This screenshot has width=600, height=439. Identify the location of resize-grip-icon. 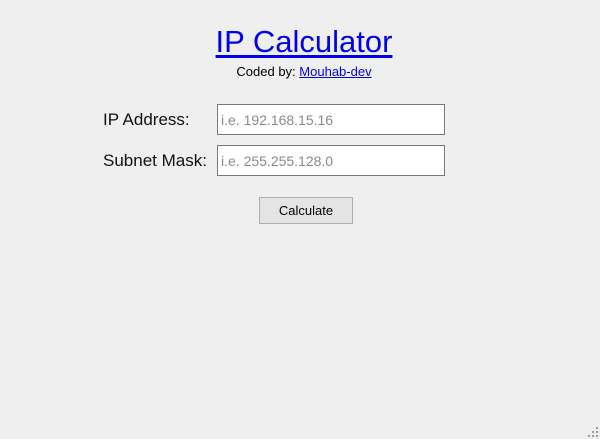
(593, 432).